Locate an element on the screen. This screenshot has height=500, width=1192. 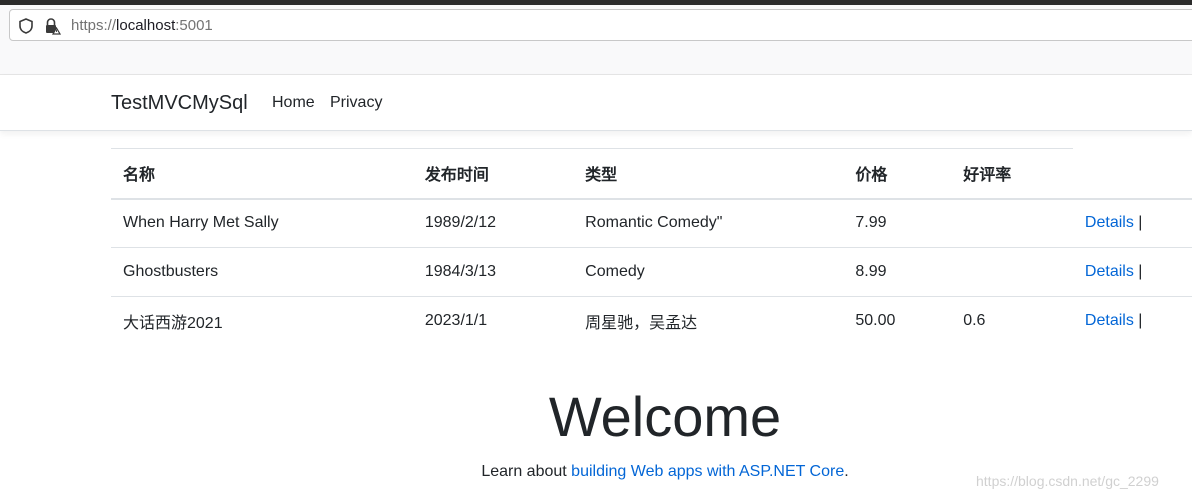
cell-rating: 0.6 is located at coordinates (974, 321).